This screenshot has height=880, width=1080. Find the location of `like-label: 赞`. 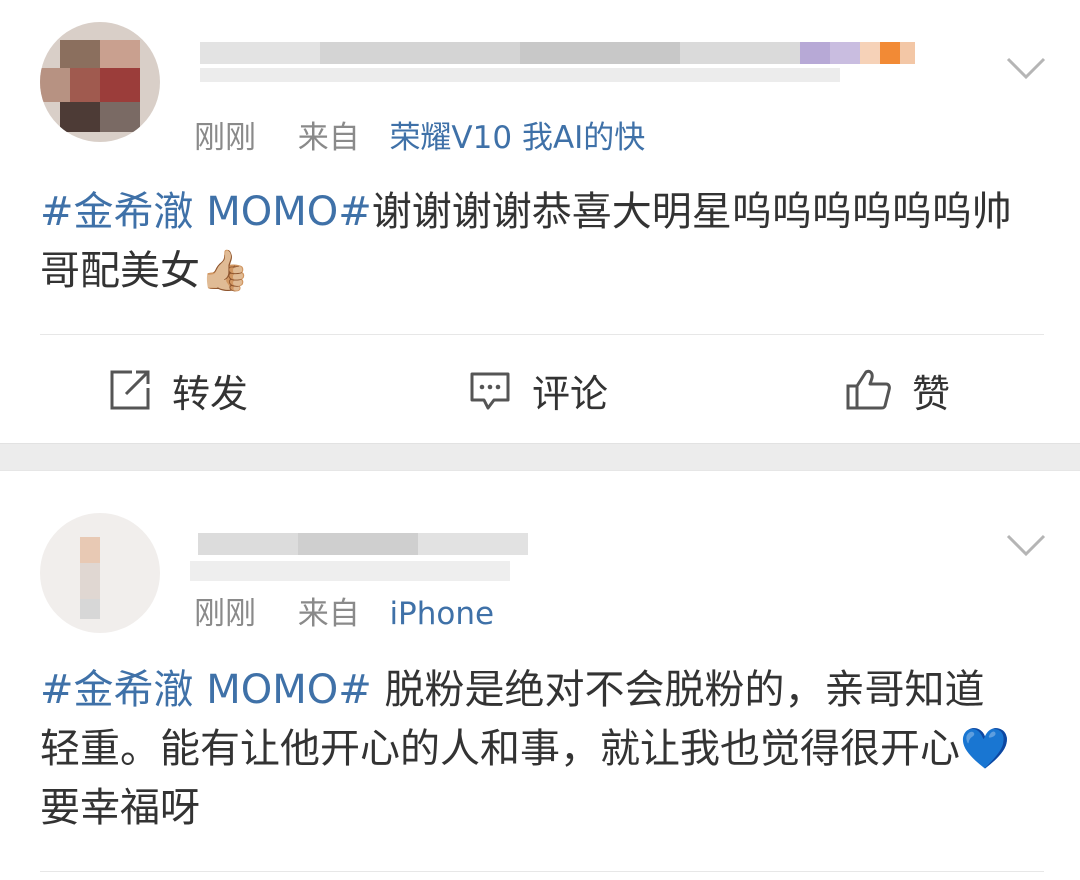

like-label: 赞 is located at coordinates (931, 393).